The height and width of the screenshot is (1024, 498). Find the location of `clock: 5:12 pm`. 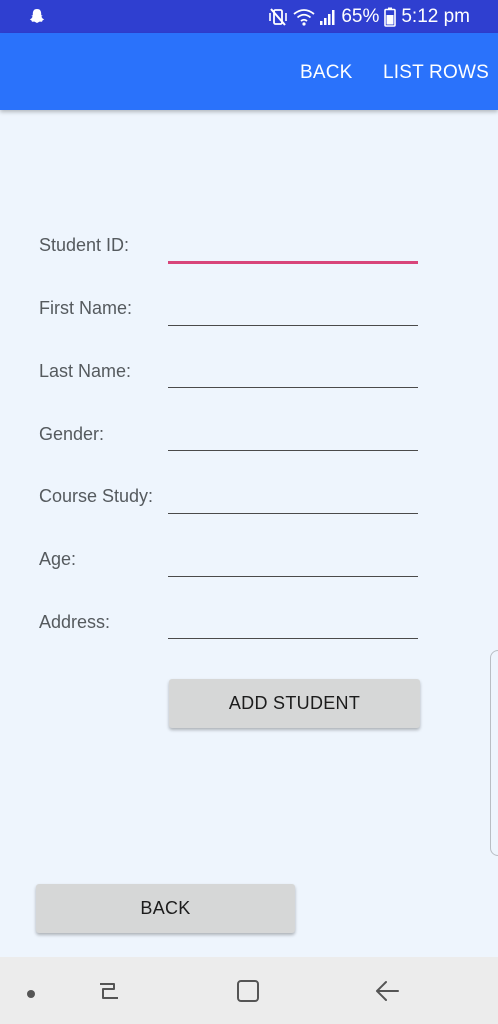

clock: 5:12 pm is located at coordinates (435, 16).